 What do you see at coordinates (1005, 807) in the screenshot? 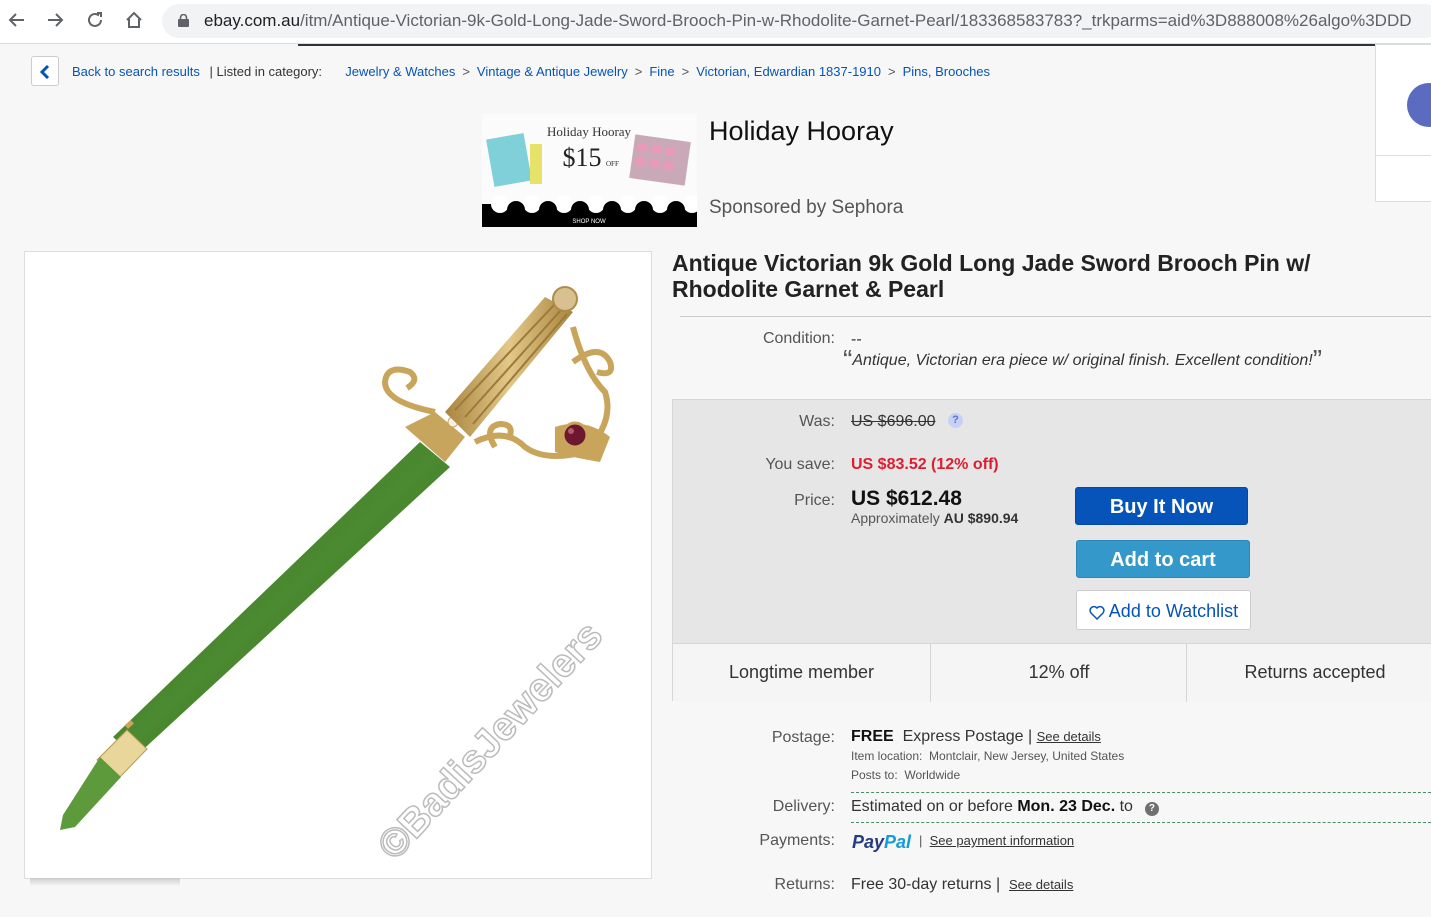
I see `delivery-estimate: Estimated on or before Mon. 23 Dec. to?` at bounding box center [1005, 807].